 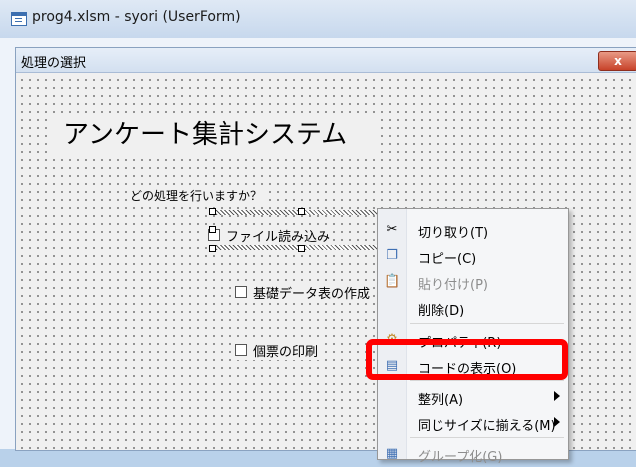 I want to click on close-icon: x, so click(x=618, y=61).